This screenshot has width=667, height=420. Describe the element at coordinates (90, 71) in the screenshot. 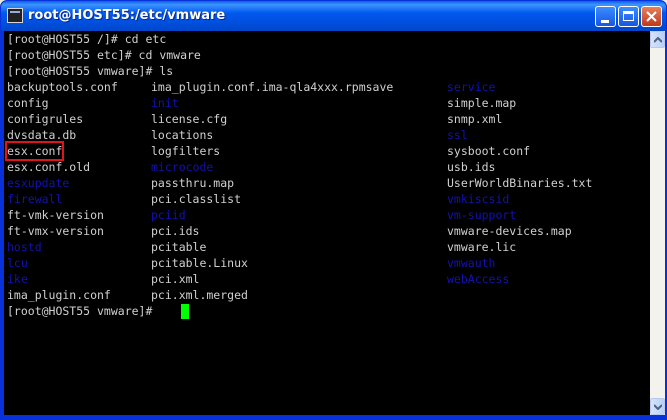

I see `command-line: [root@HOST55 vmware]# ls` at that location.